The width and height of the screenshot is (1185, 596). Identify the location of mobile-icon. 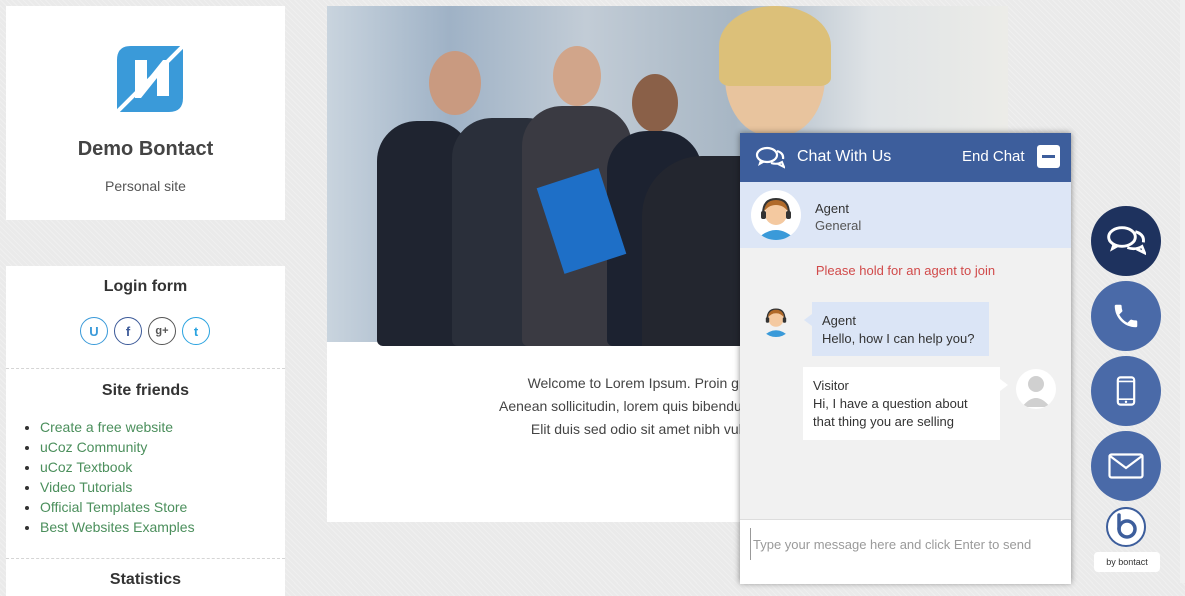
(1126, 391).